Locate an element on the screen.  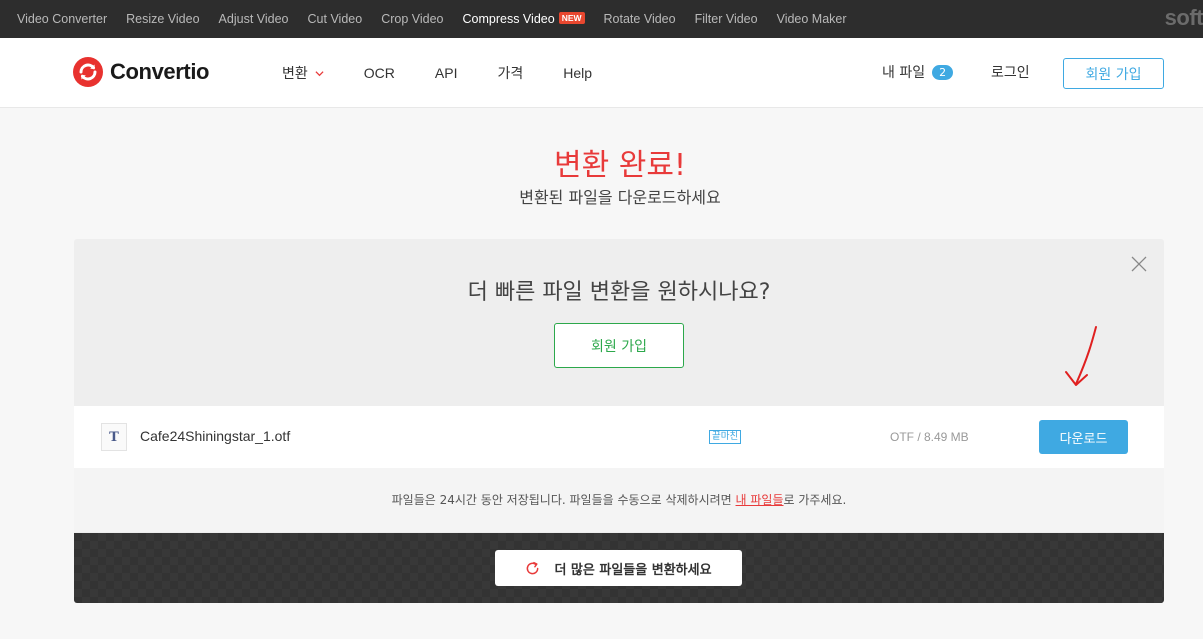
storage-notice-text: 파일들은 24시간 동안 저장됩니다. 파일들을 수동으로 삭제하시려면 is located at coordinates (563, 500).